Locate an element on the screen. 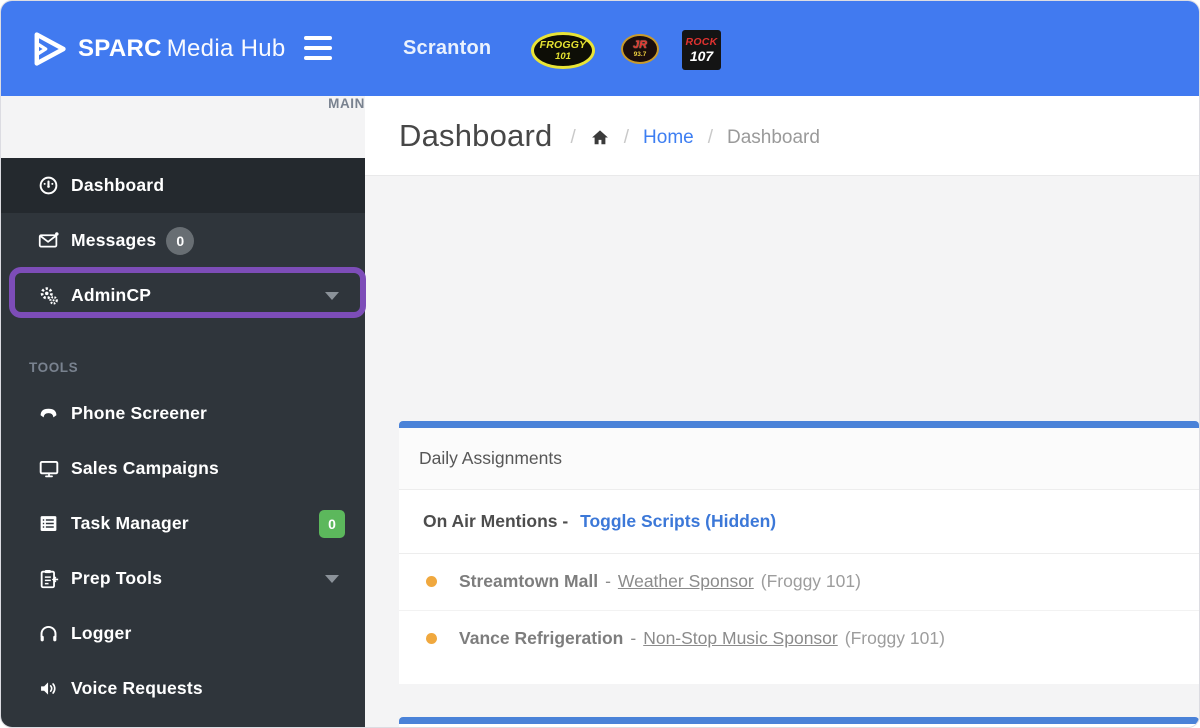 Image resolution: width=1200 pixels, height=728 pixels. content-header: Dashboard / / Home / Dashboard is located at coordinates (782, 136).